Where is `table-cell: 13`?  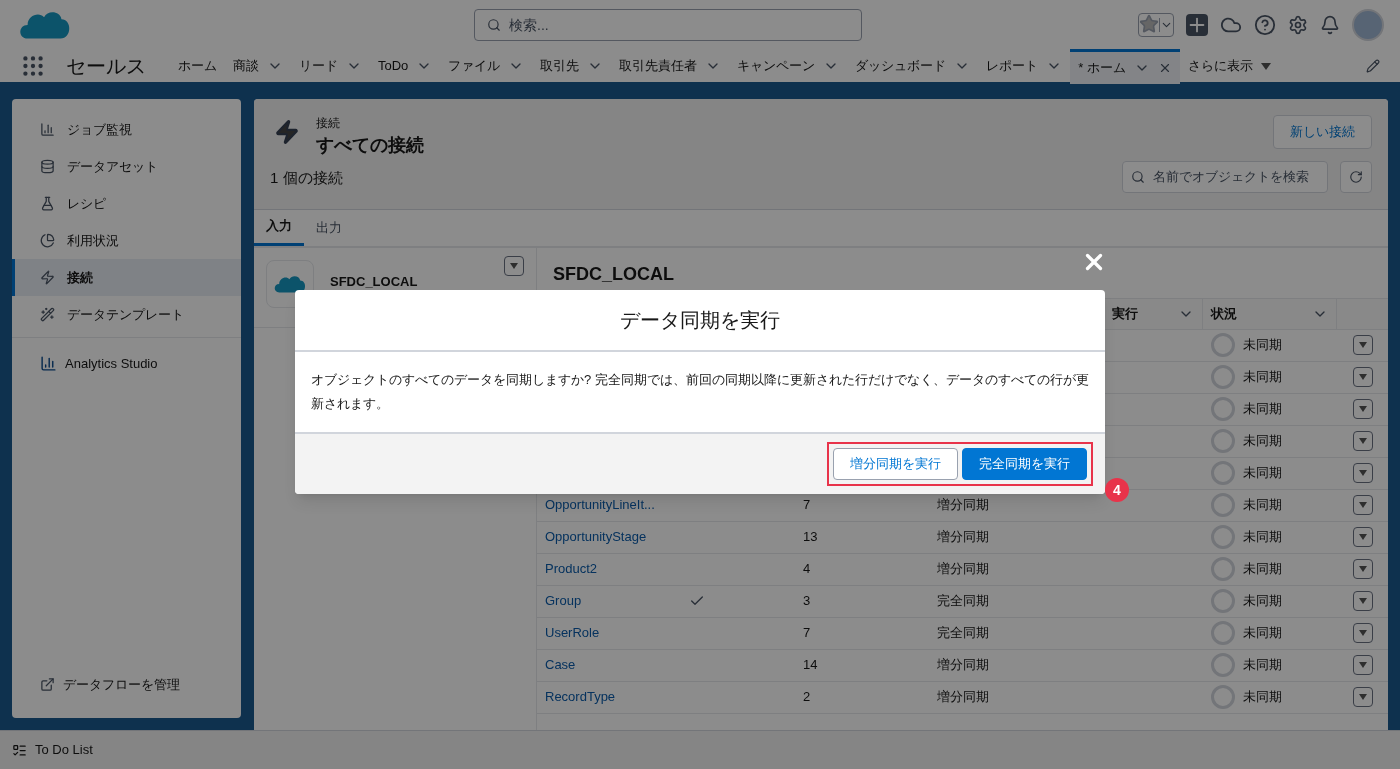 table-cell: 13 is located at coordinates (810, 537).